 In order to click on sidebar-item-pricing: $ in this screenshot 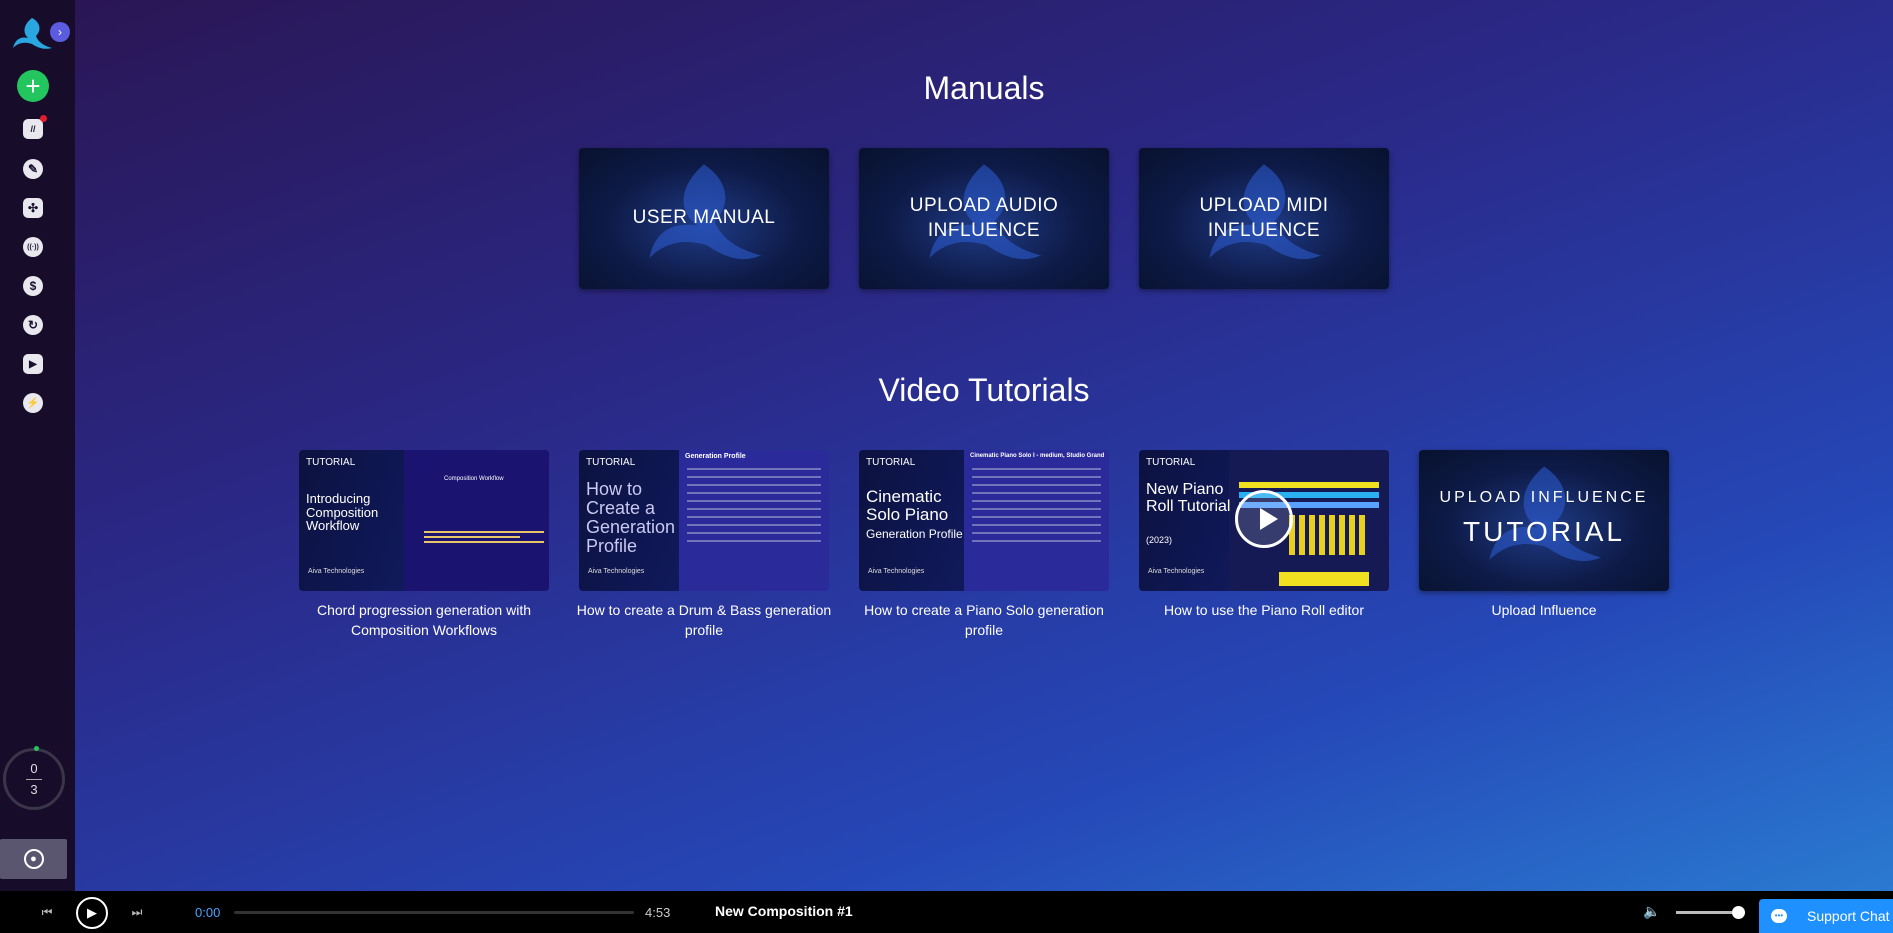, I will do `click(33, 286)`.